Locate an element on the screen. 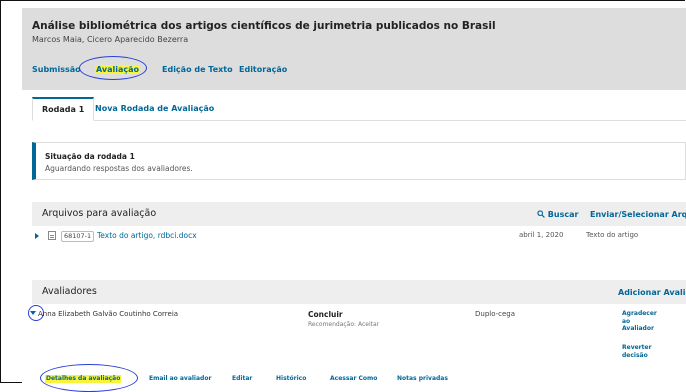 Image resolution: width=686 pixels, height=392 pixels. tab-rodada-1: Rodada 1 is located at coordinates (63, 109).